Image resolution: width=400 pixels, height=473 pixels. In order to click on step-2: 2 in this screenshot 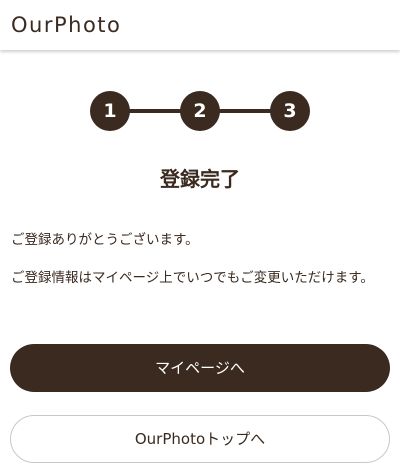, I will do `click(200, 111)`.